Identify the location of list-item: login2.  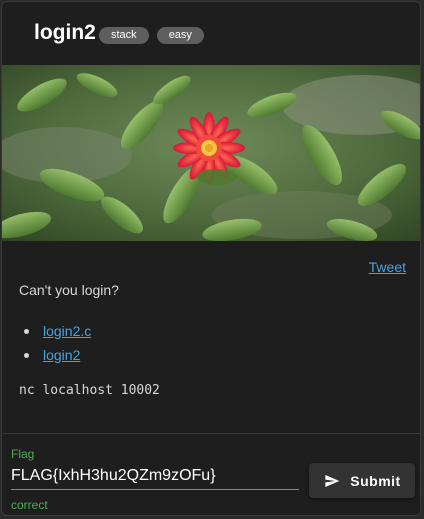
(57, 355).